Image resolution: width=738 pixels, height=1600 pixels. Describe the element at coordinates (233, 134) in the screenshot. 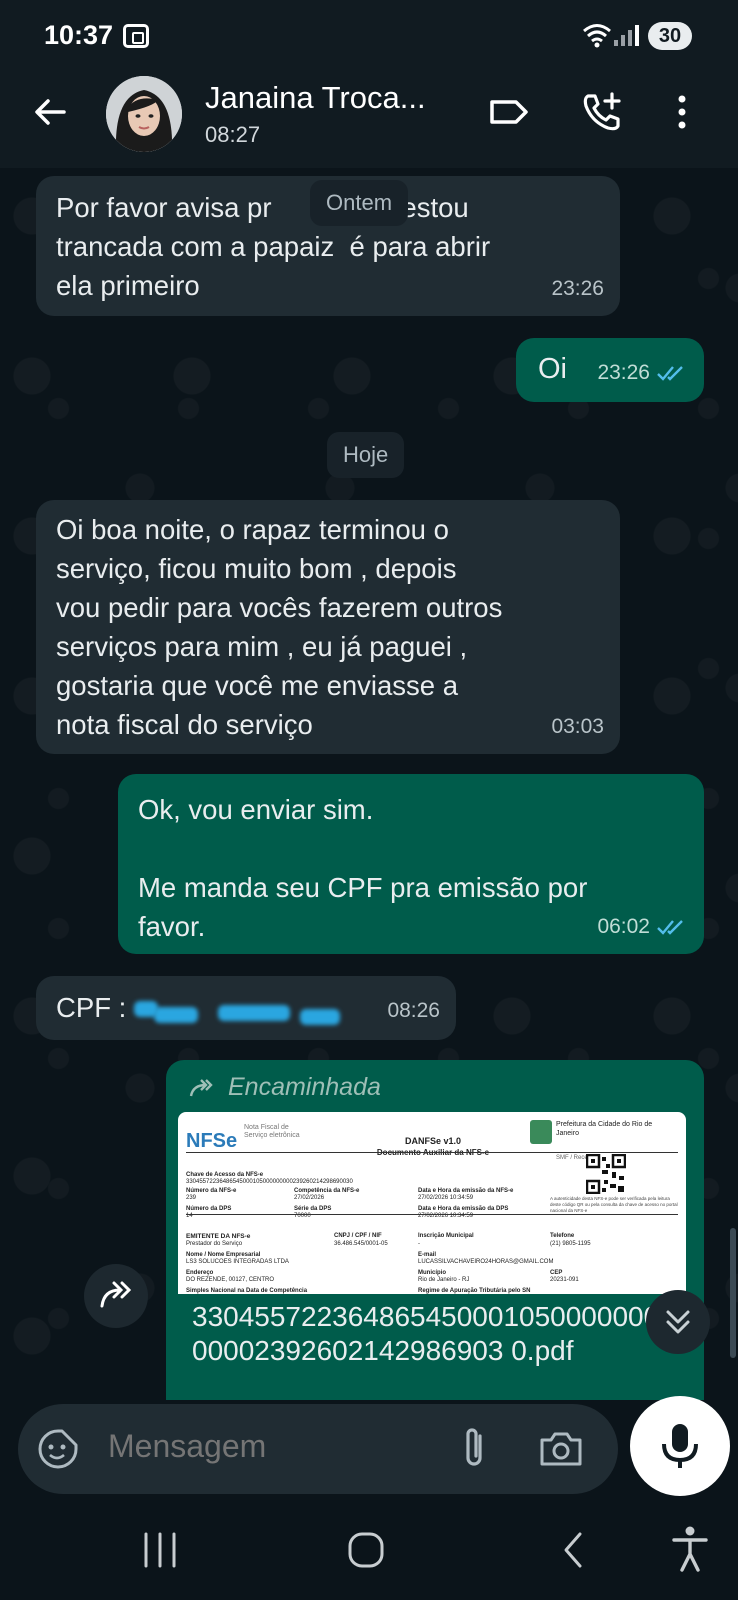

I see `last-seen: 08:27` at that location.